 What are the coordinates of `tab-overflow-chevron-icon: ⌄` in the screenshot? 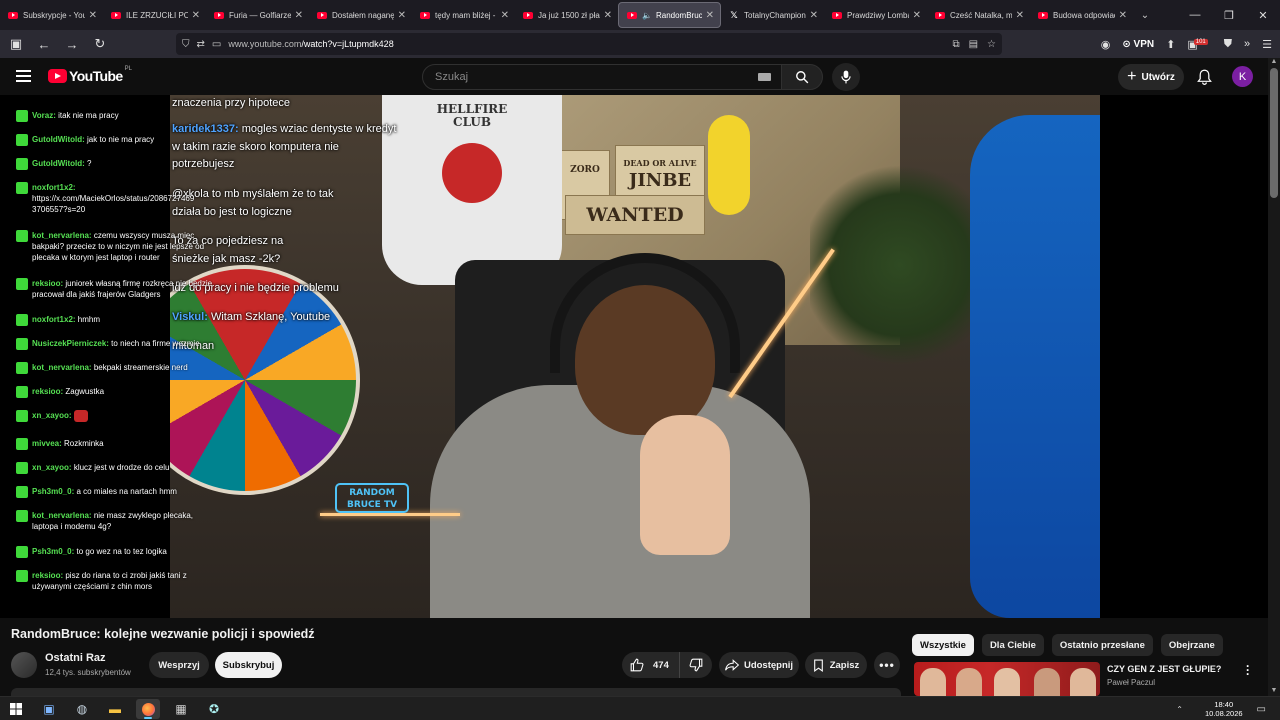 It's located at (1145, 15).